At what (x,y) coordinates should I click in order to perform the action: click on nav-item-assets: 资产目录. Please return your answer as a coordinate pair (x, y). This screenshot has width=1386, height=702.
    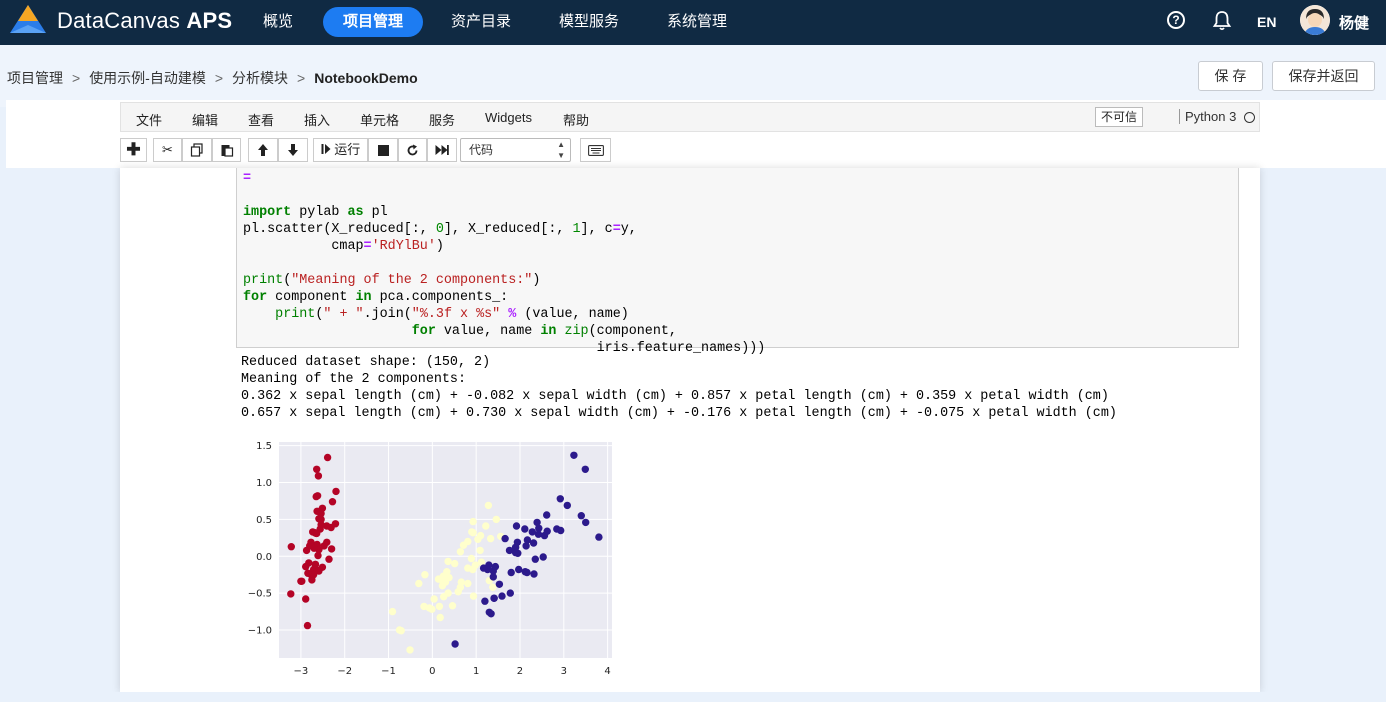
    Looking at the image, I should click on (481, 22).